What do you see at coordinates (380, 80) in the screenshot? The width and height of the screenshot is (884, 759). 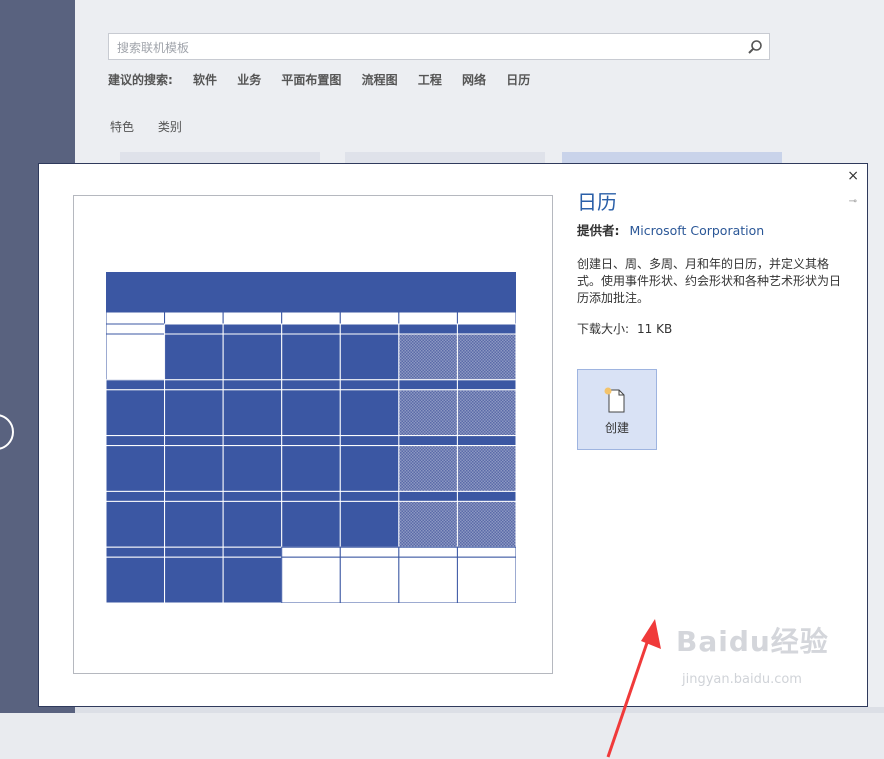 I see `suggestion-flowchart: 流程图` at bounding box center [380, 80].